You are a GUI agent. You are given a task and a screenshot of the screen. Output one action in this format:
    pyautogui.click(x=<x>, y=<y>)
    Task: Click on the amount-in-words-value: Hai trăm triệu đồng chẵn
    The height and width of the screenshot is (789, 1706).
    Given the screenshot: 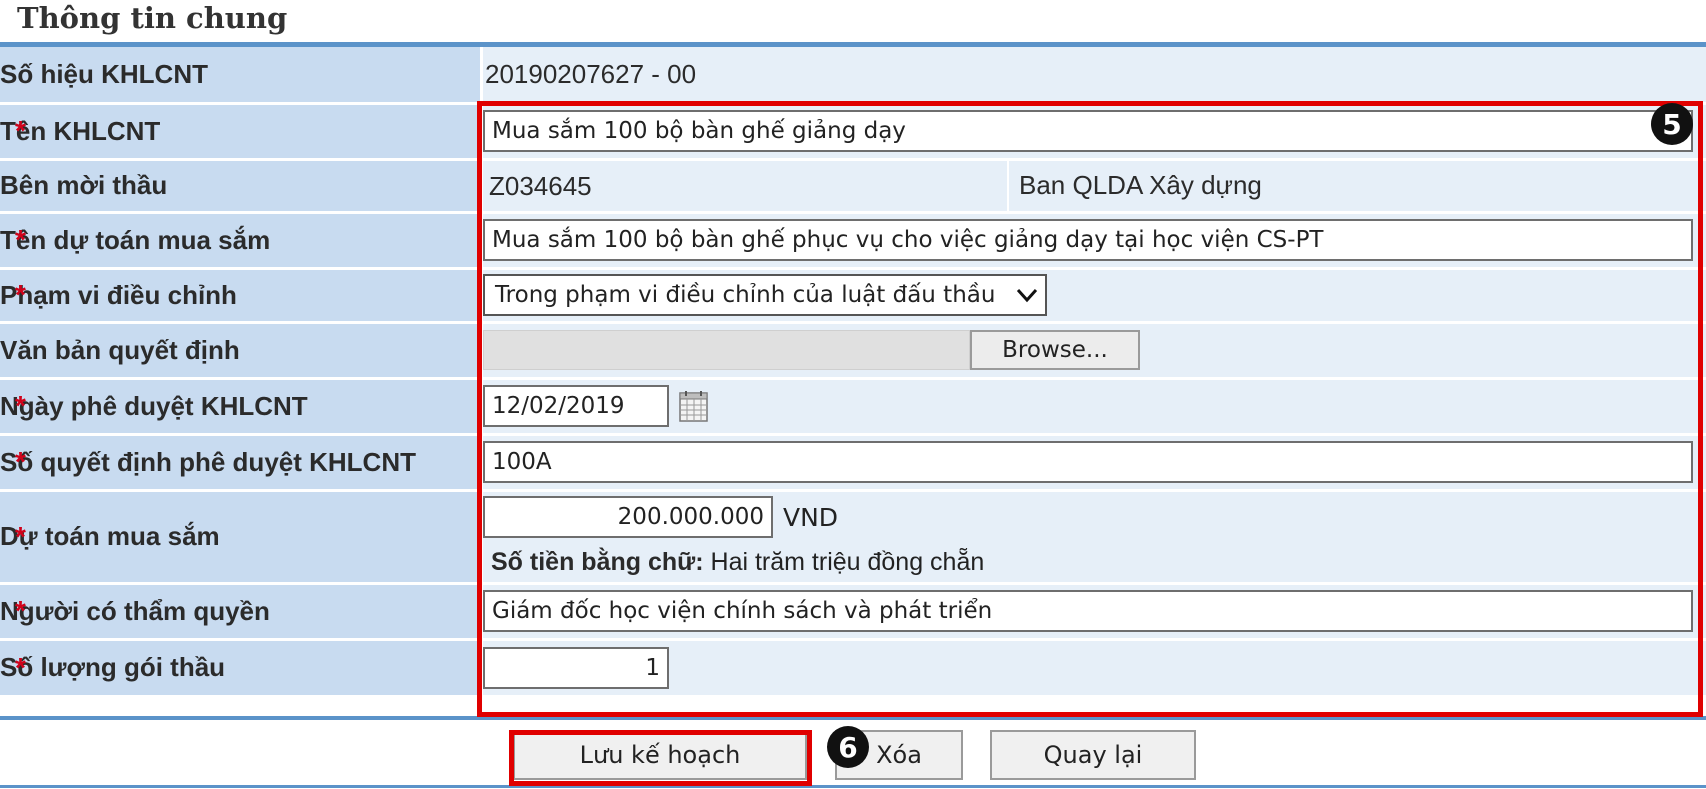 What is the action you would take?
    pyautogui.click(x=847, y=562)
    